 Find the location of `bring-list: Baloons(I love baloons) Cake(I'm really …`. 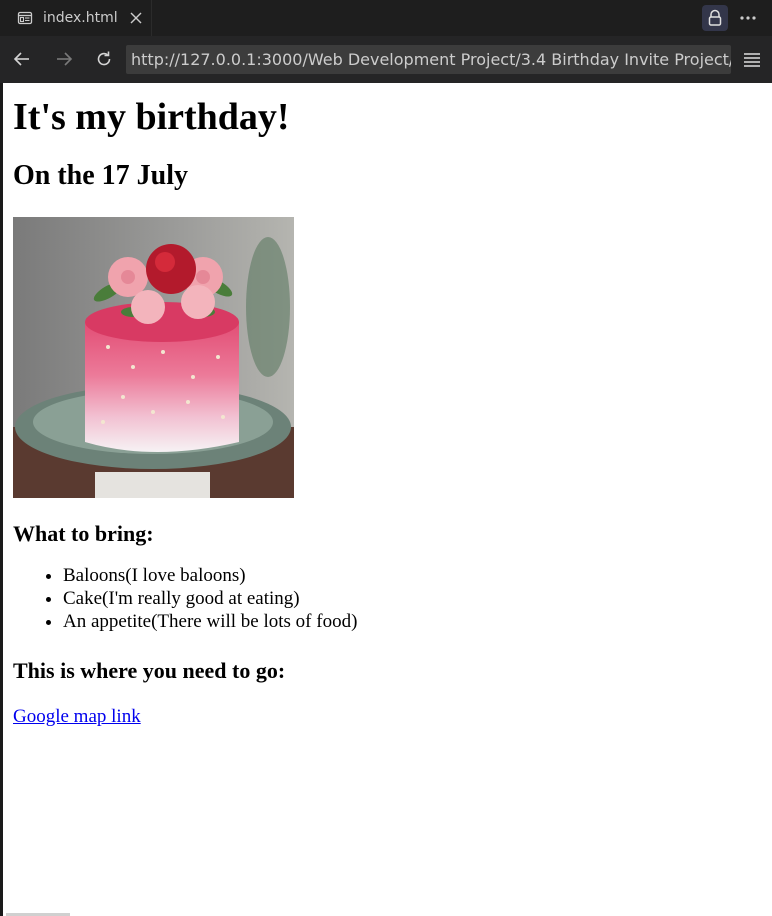

bring-list: Baloons(I love baloons) Cake(I'm really … is located at coordinates (388, 598).